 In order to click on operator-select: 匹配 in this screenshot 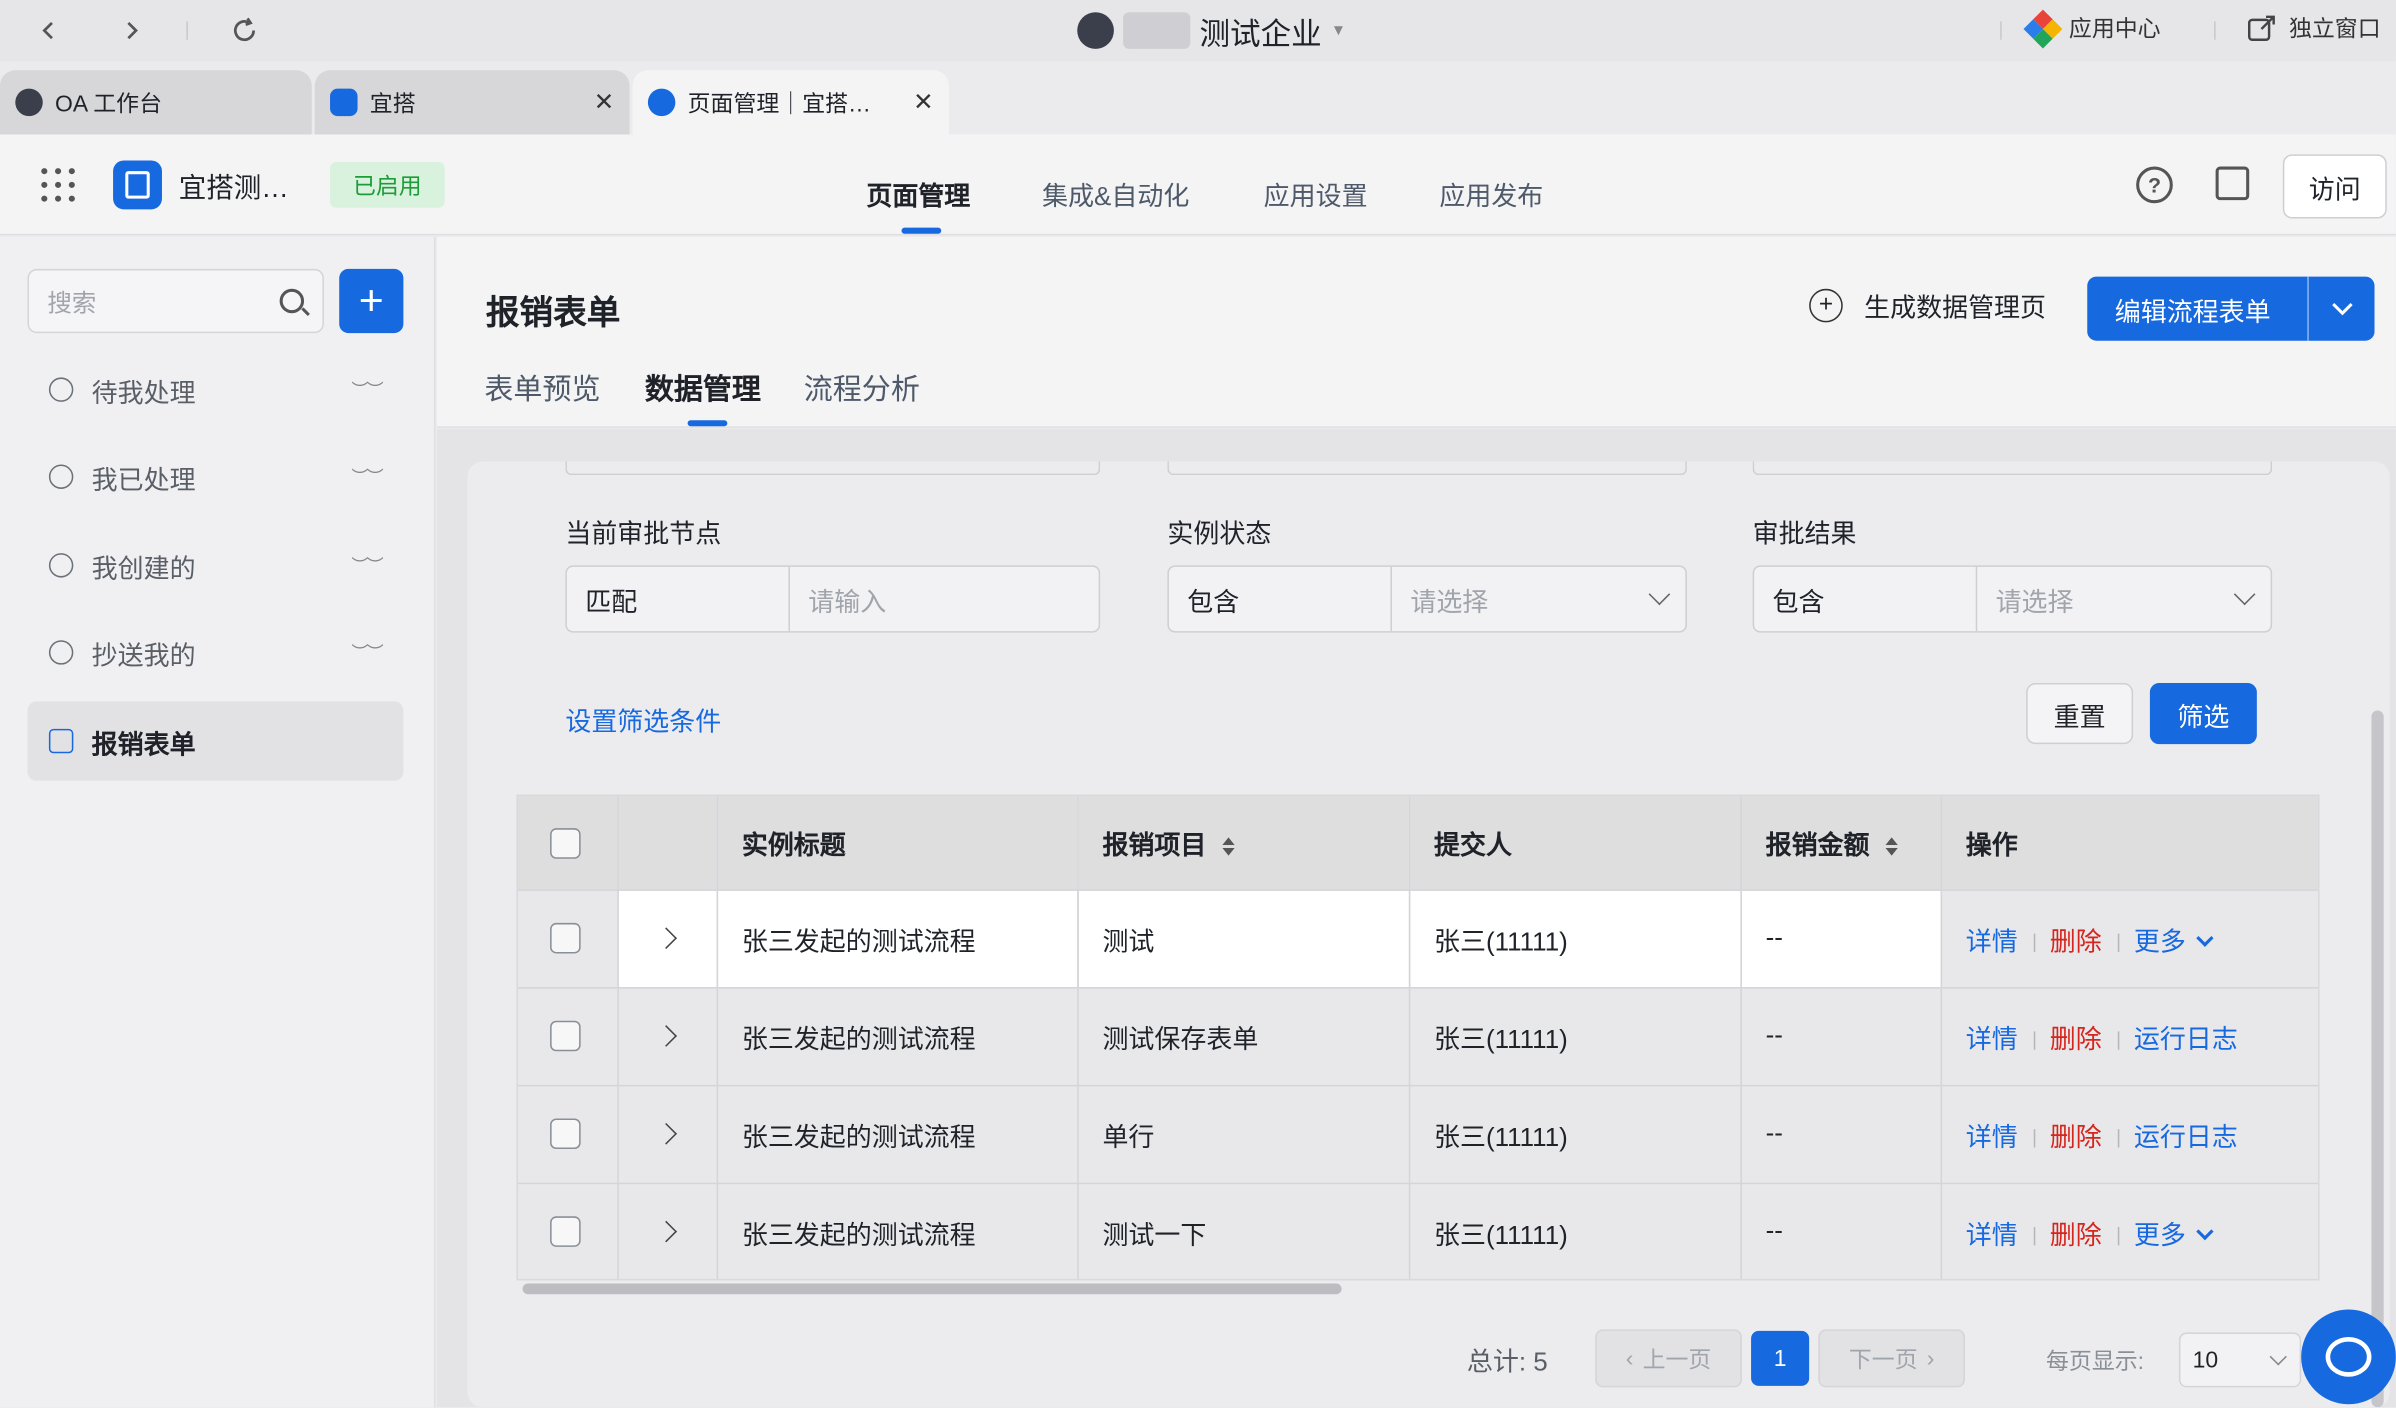, I will do `click(678, 599)`.